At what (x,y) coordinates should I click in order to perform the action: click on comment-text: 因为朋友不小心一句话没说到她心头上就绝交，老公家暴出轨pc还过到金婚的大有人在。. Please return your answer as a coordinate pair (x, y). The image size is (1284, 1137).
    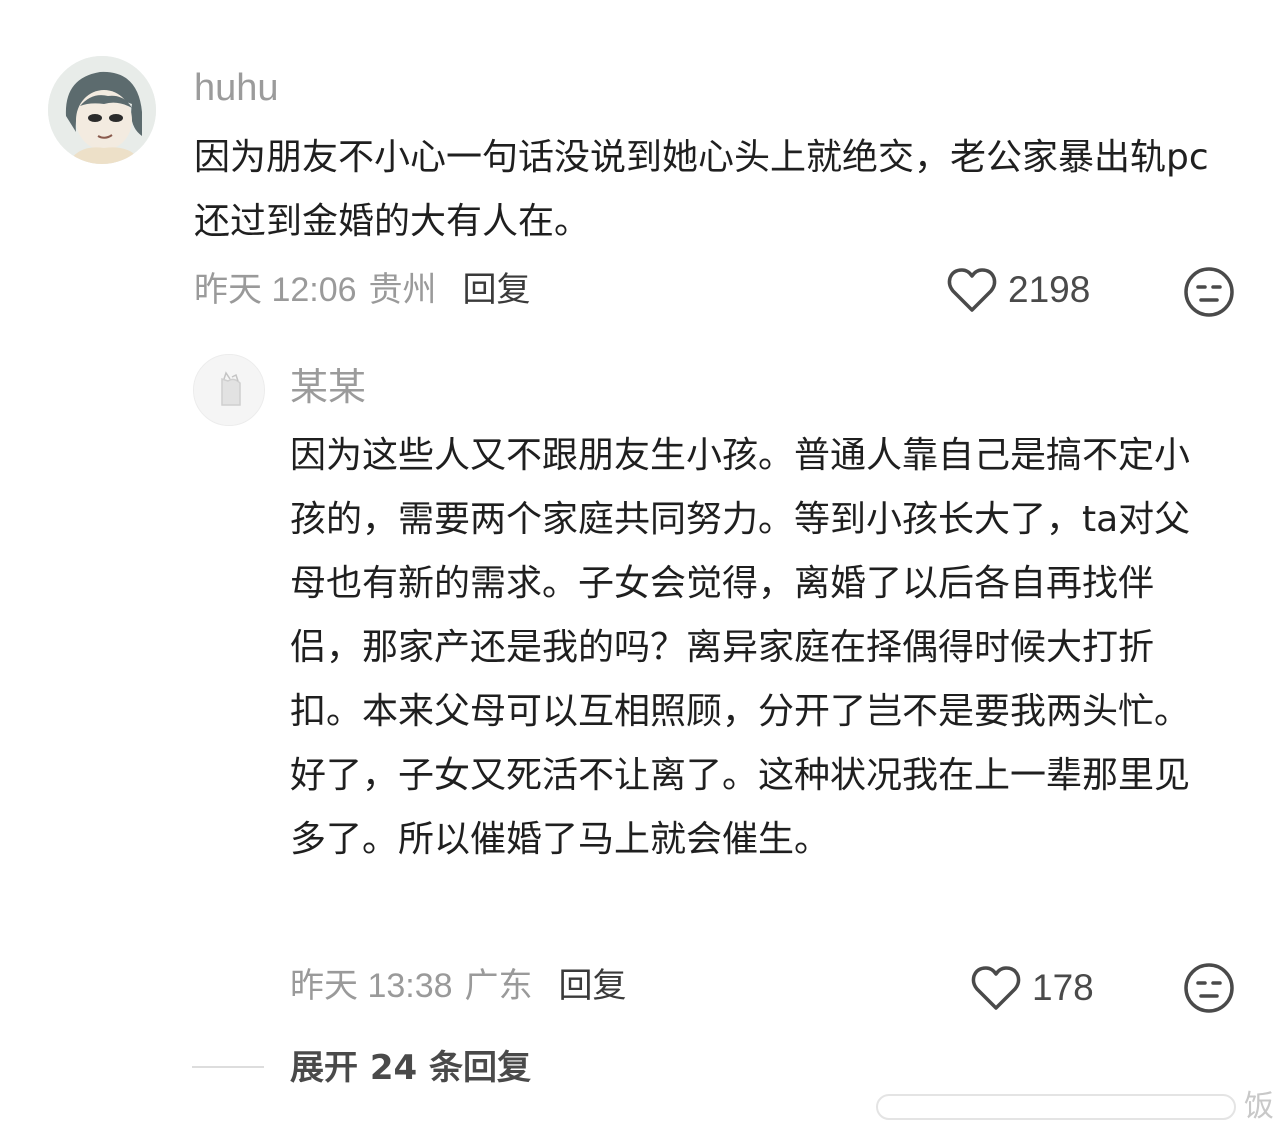
    Looking at the image, I should click on (701, 189).